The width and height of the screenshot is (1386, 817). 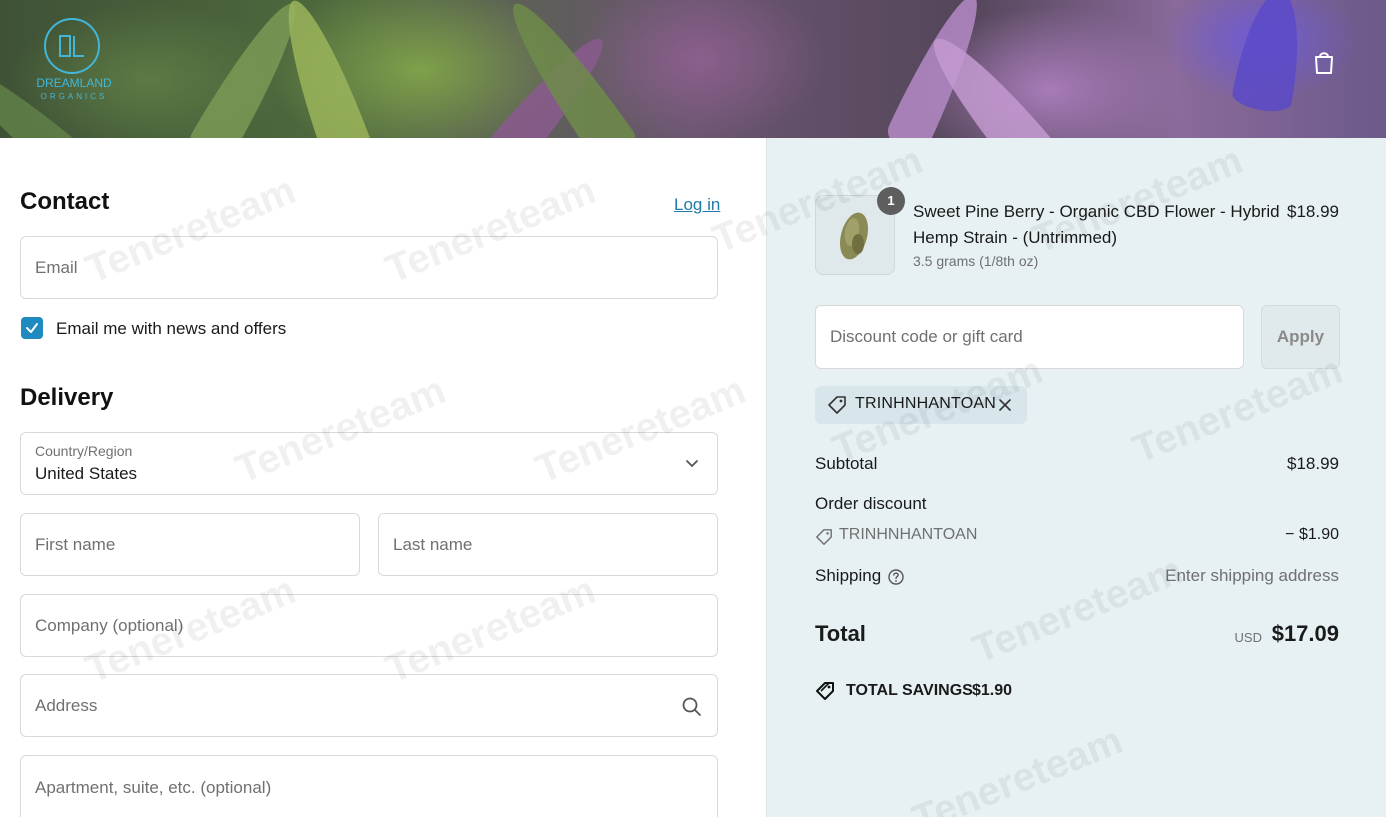 I want to click on product-price: $18.99, so click(x=1313, y=211).